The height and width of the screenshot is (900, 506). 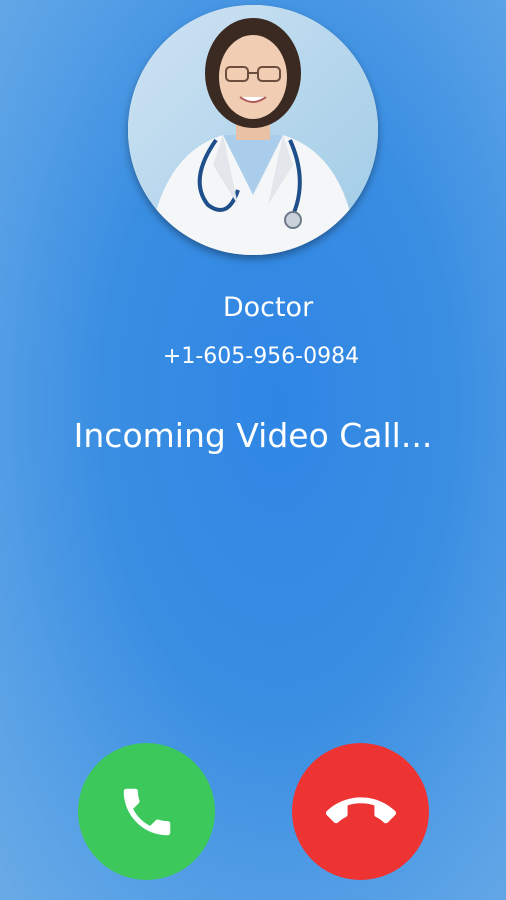 I want to click on caller-name: Doctor, so click(x=268, y=307).